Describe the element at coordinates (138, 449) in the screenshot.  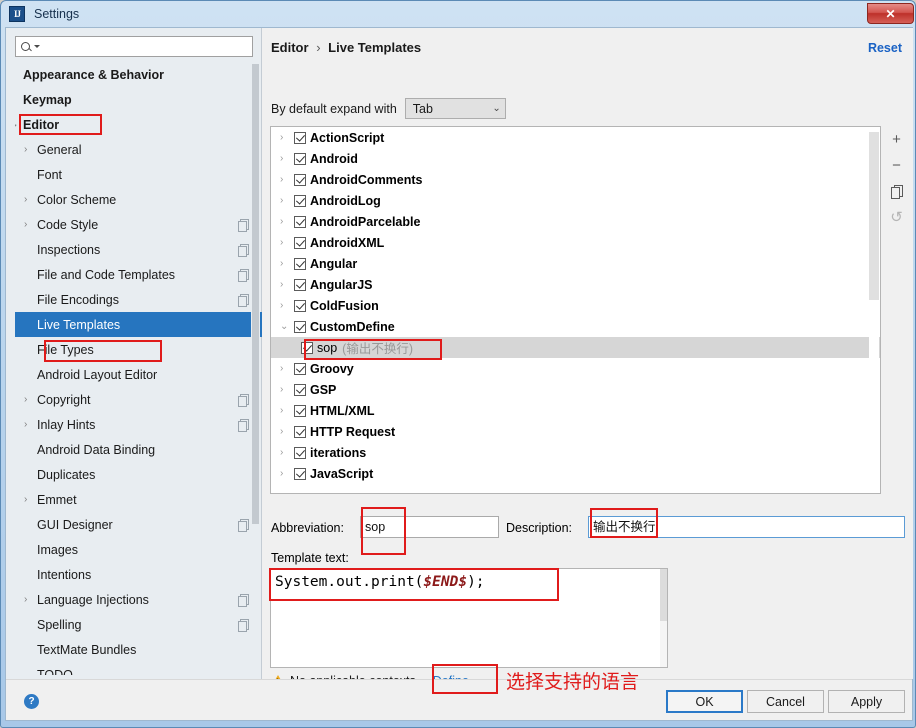
I see `sidebar-item-android-data-binding: ·Android Data Binding` at that location.